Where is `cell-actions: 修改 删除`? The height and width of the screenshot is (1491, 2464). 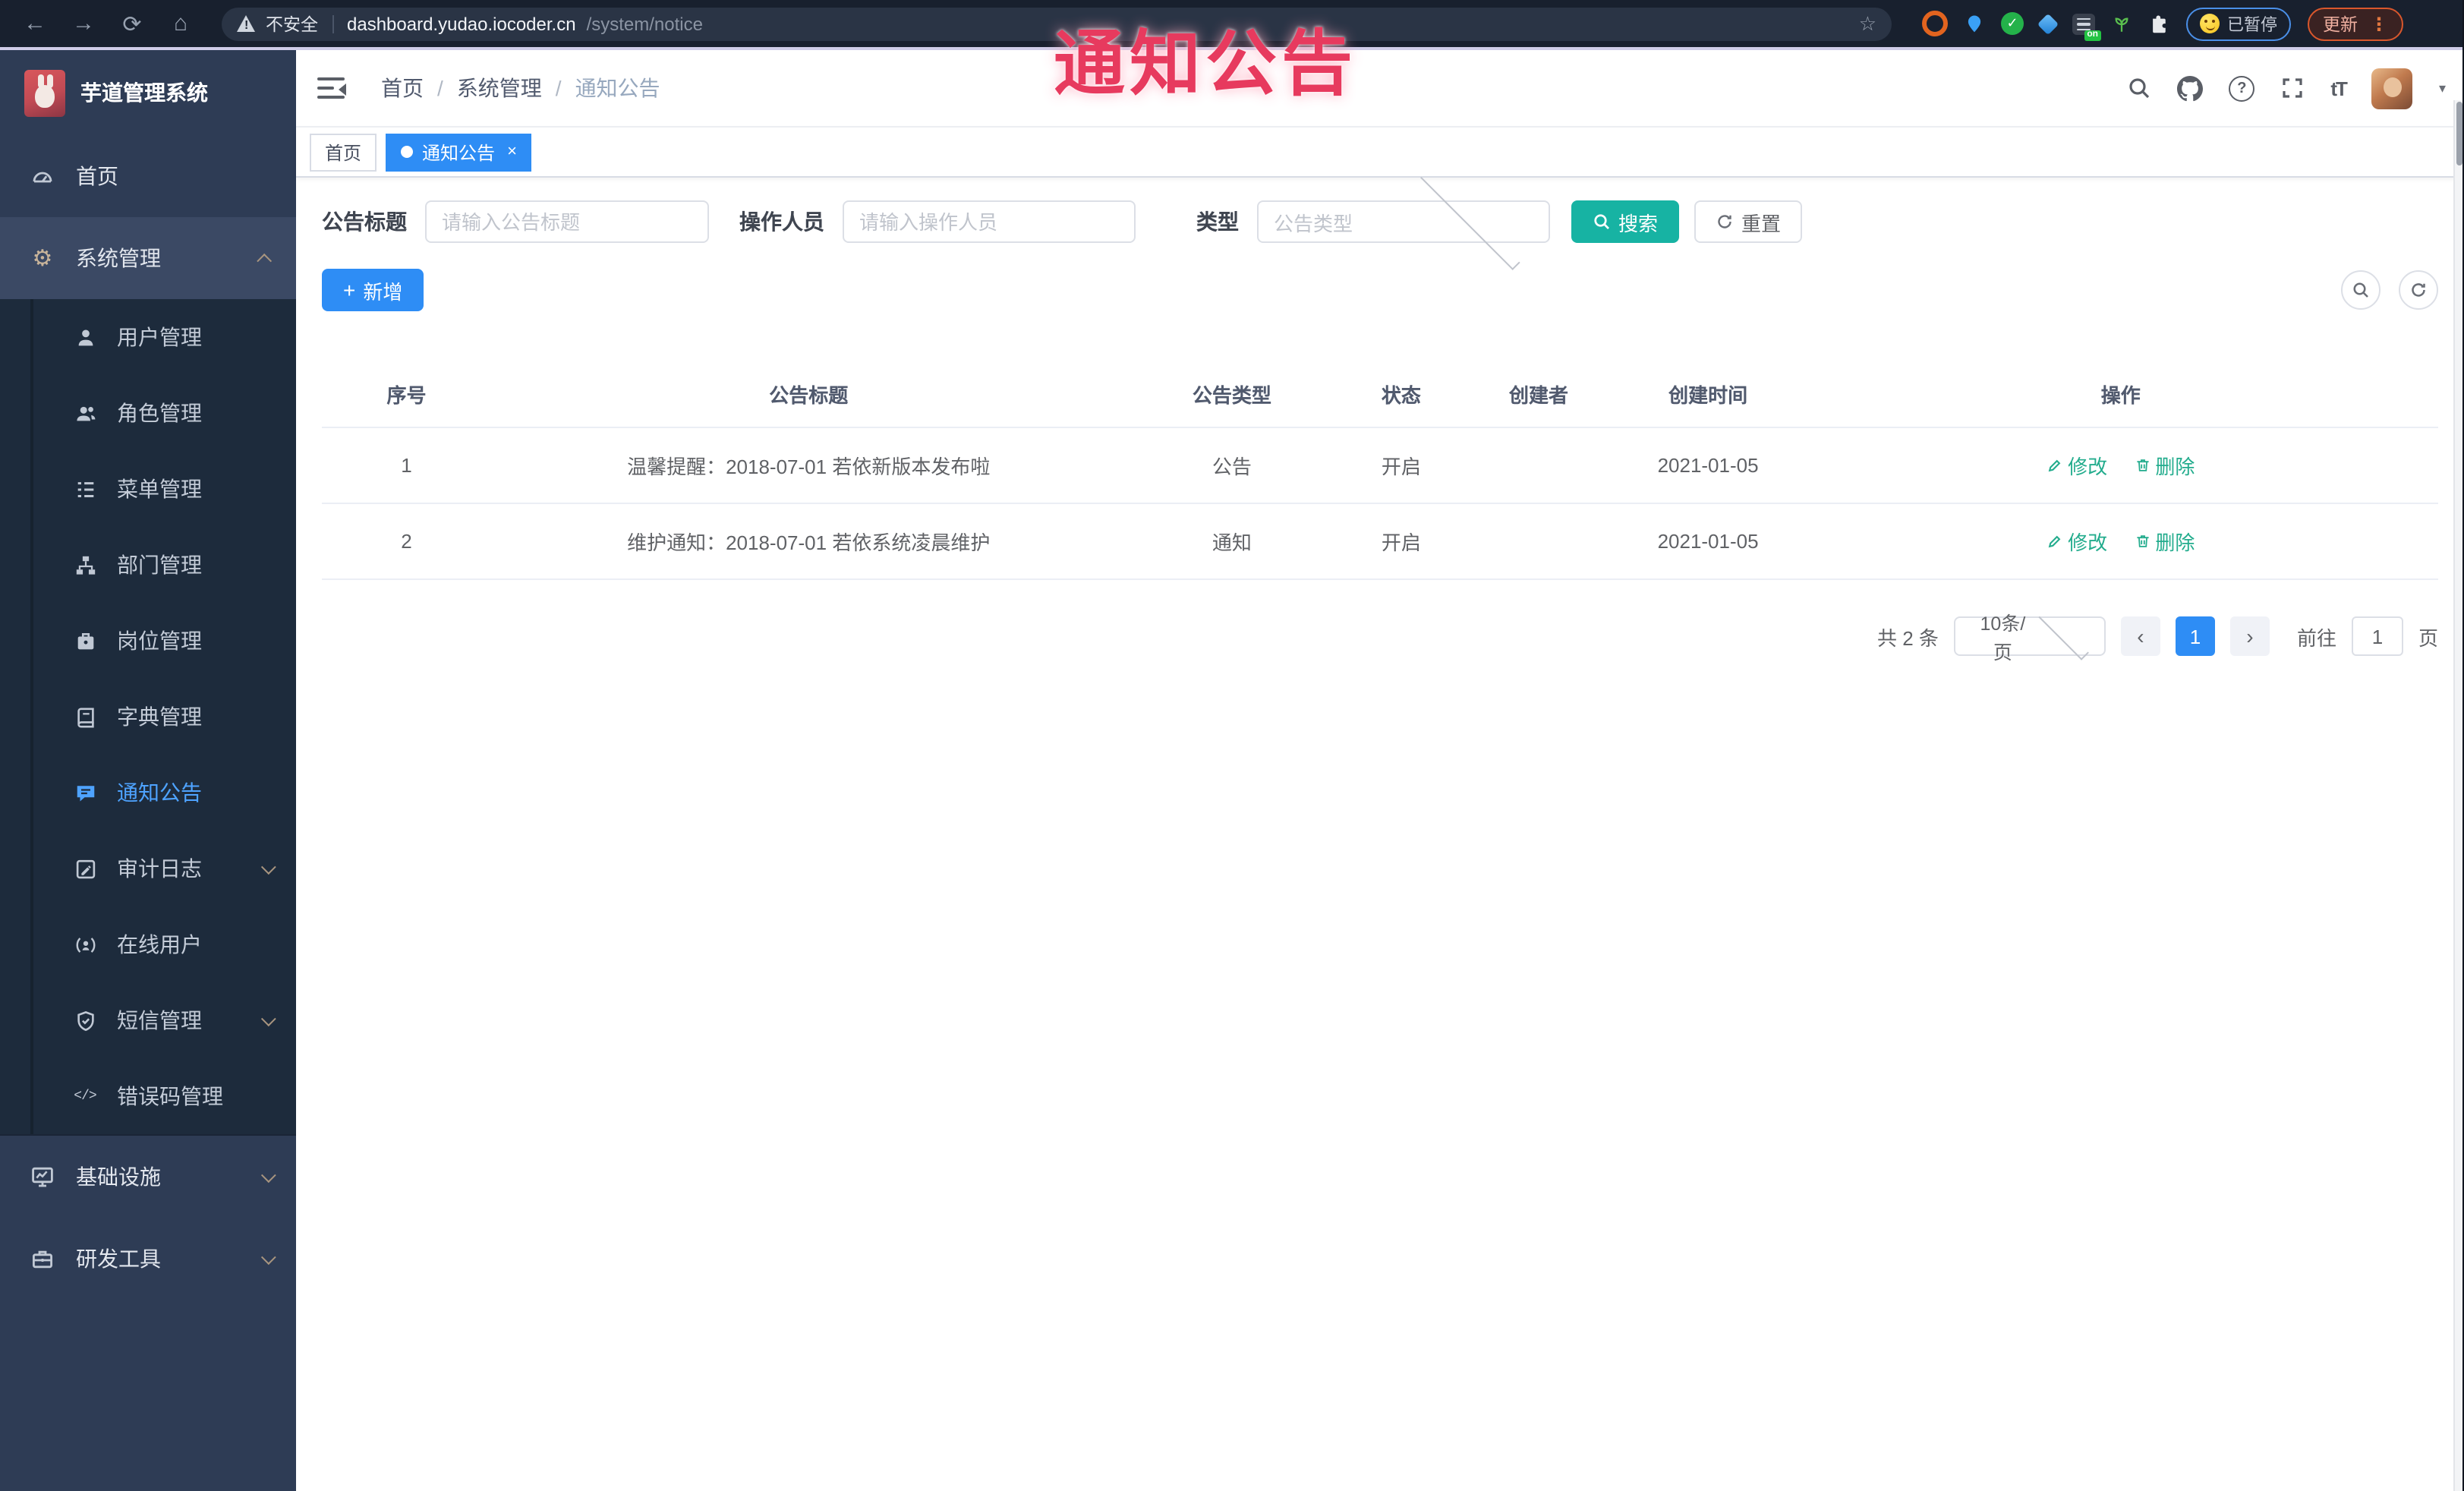
cell-actions: 修改 删除 is located at coordinates (2120, 465).